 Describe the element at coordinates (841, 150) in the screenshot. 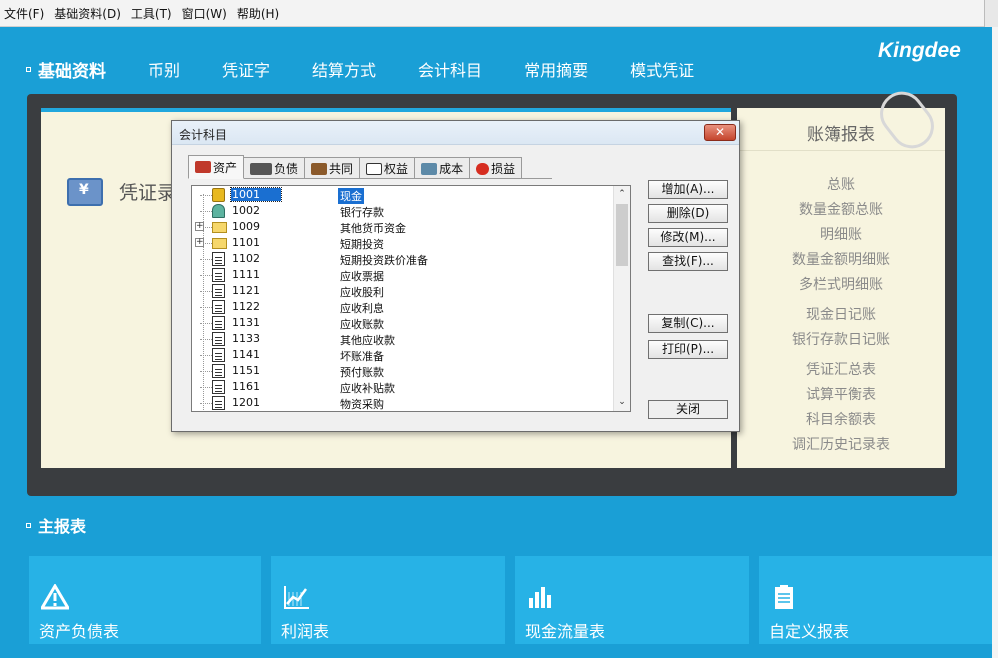

I see `ledger-divider` at that location.